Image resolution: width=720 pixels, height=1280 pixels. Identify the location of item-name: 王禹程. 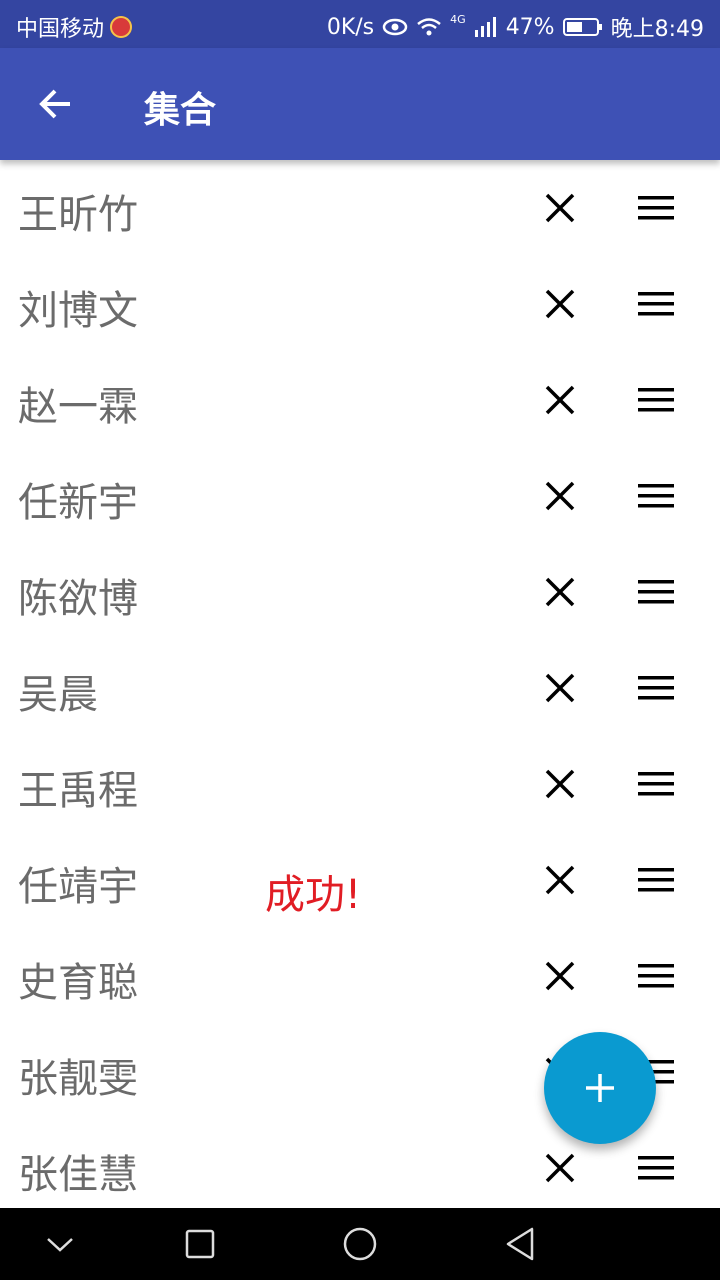
(78, 791).